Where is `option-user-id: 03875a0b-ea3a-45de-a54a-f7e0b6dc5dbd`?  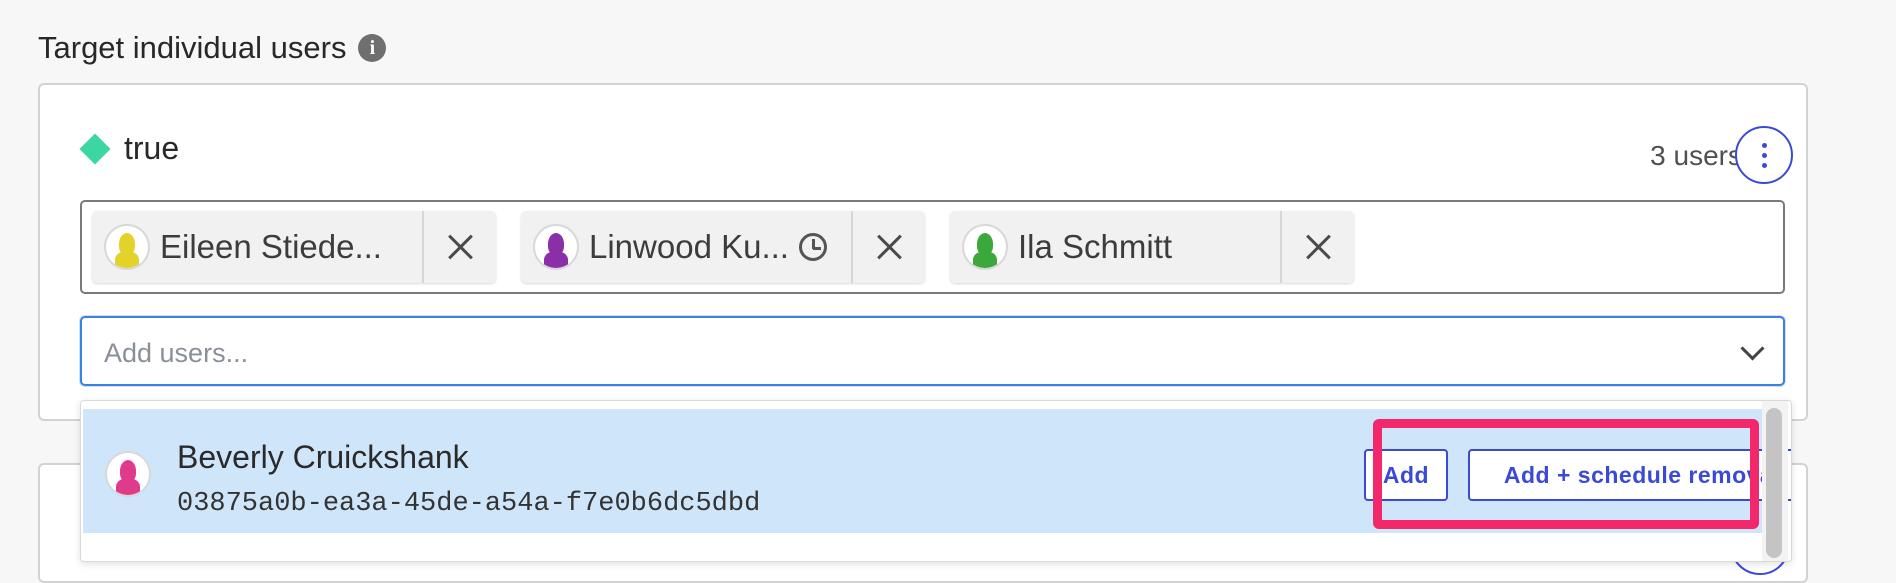 option-user-id: 03875a0b-ea3a-45de-a54a-f7e0b6dc5dbd is located at coordinates (469, 504).